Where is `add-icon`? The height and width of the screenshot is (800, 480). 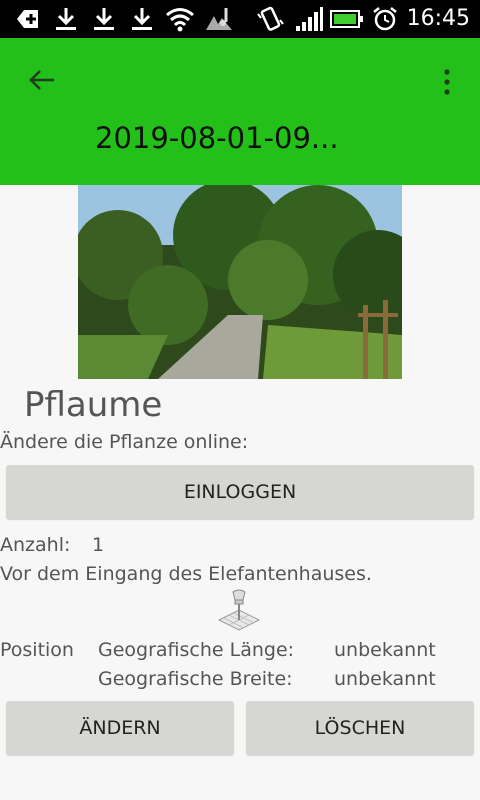
add-icon is located at coordinates (27, 19).